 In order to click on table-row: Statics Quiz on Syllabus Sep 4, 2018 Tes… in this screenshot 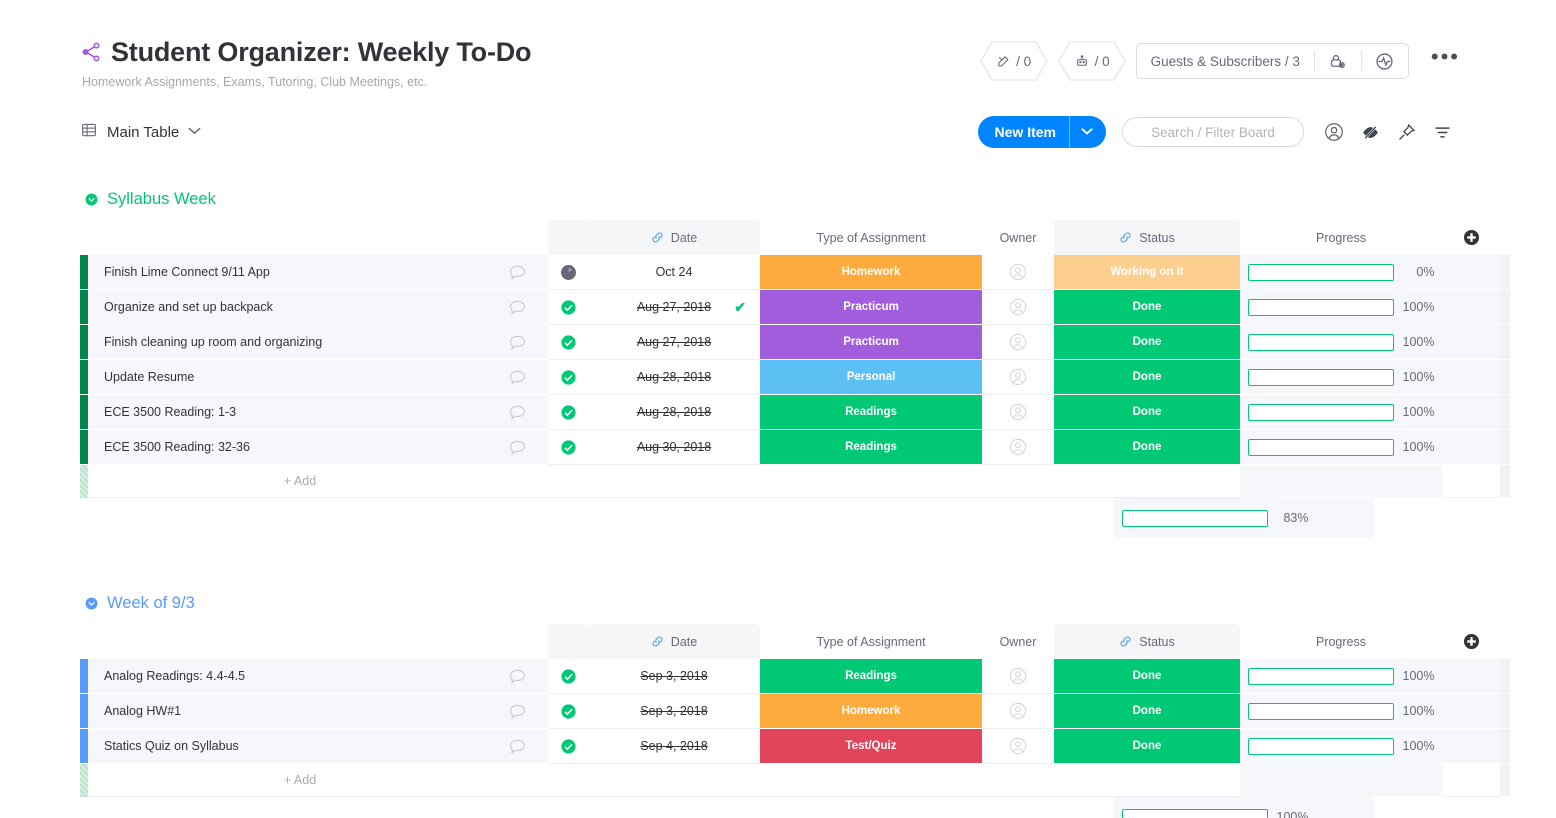, I will do `click(818, 746)`.